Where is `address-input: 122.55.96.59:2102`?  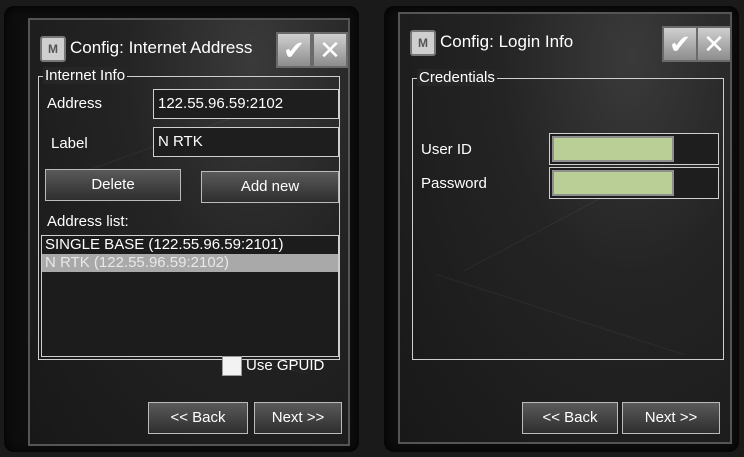 address-input: 122.55.96.59:2102 is located at coordinates (246, 104).